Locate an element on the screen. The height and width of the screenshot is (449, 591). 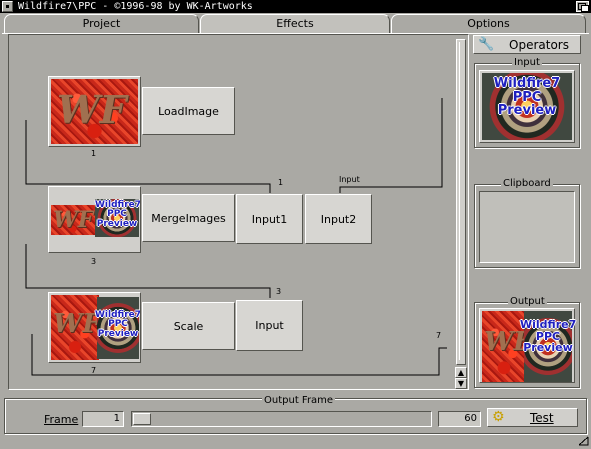
output-box-label: Output is located at coordinates (527, 301).